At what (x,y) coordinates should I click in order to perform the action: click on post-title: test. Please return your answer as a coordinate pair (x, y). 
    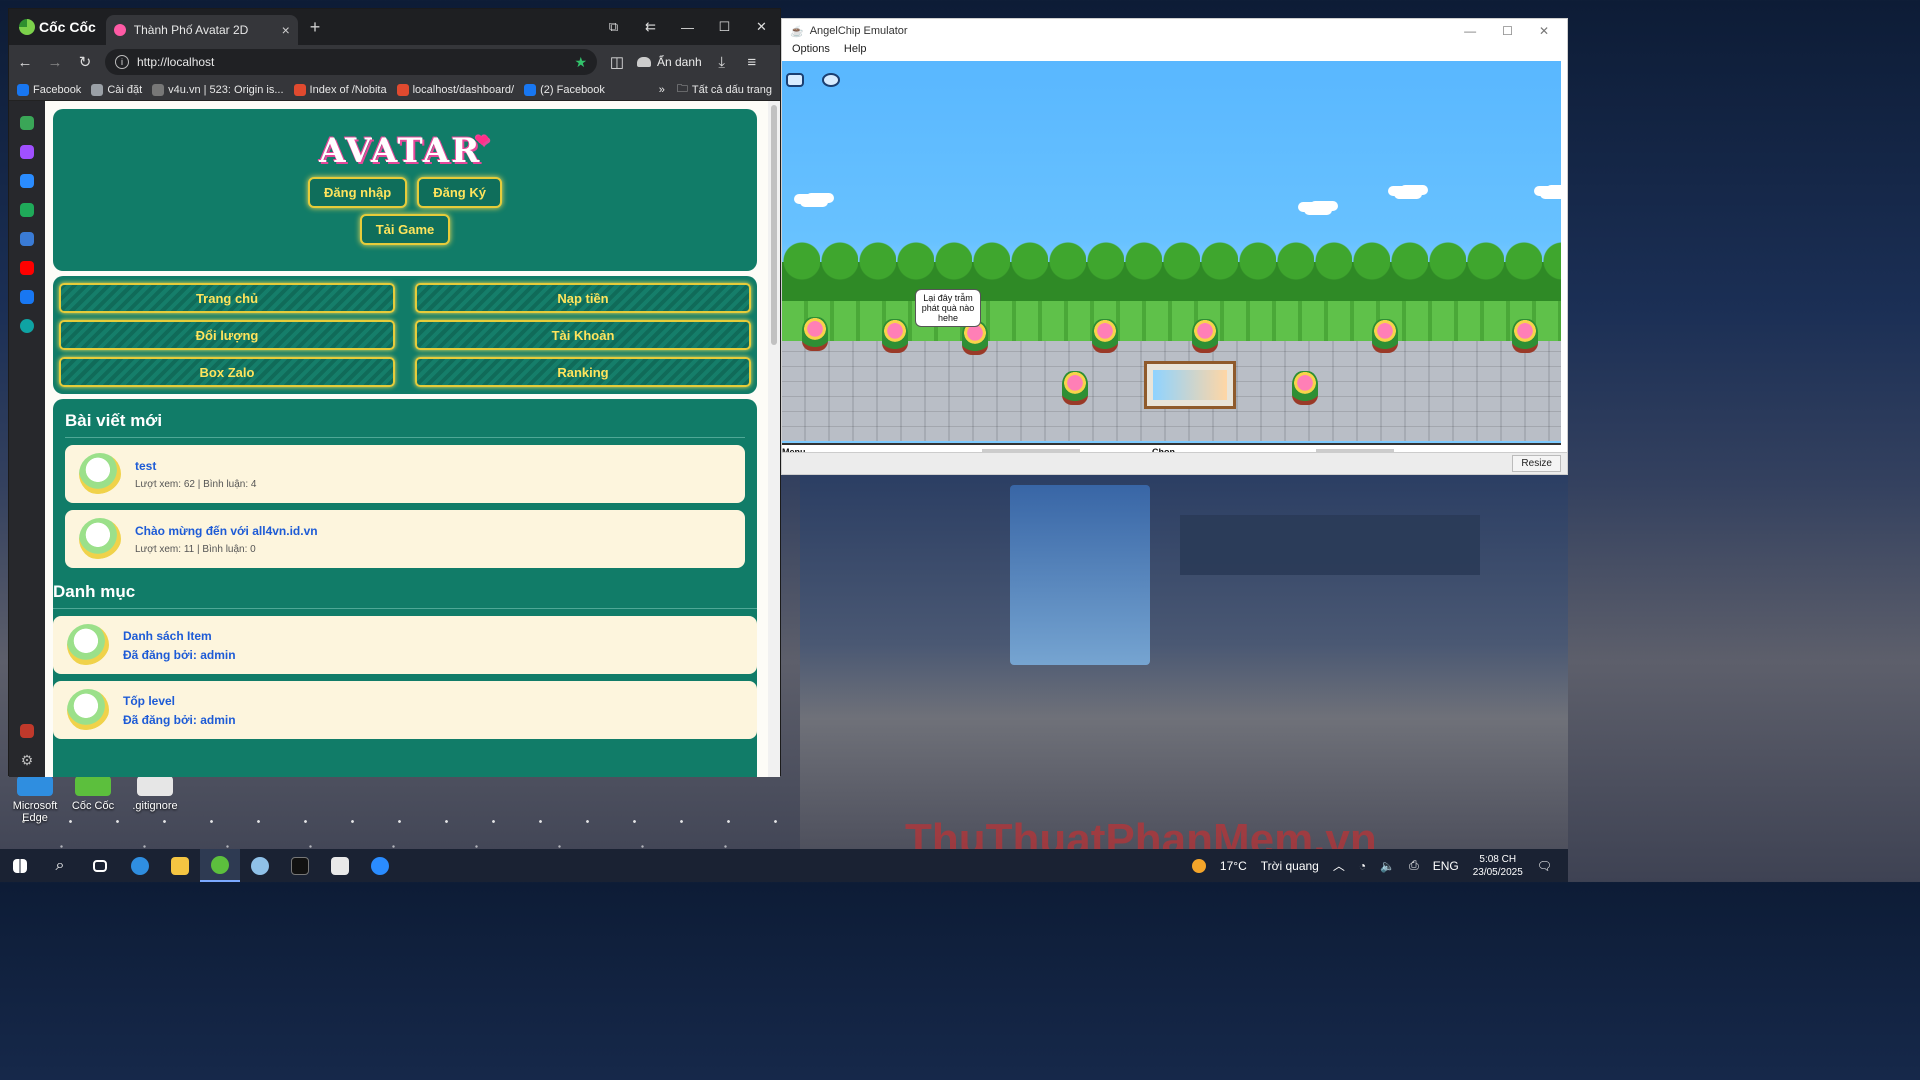
    Looking at the image, I should click on (195, 466).